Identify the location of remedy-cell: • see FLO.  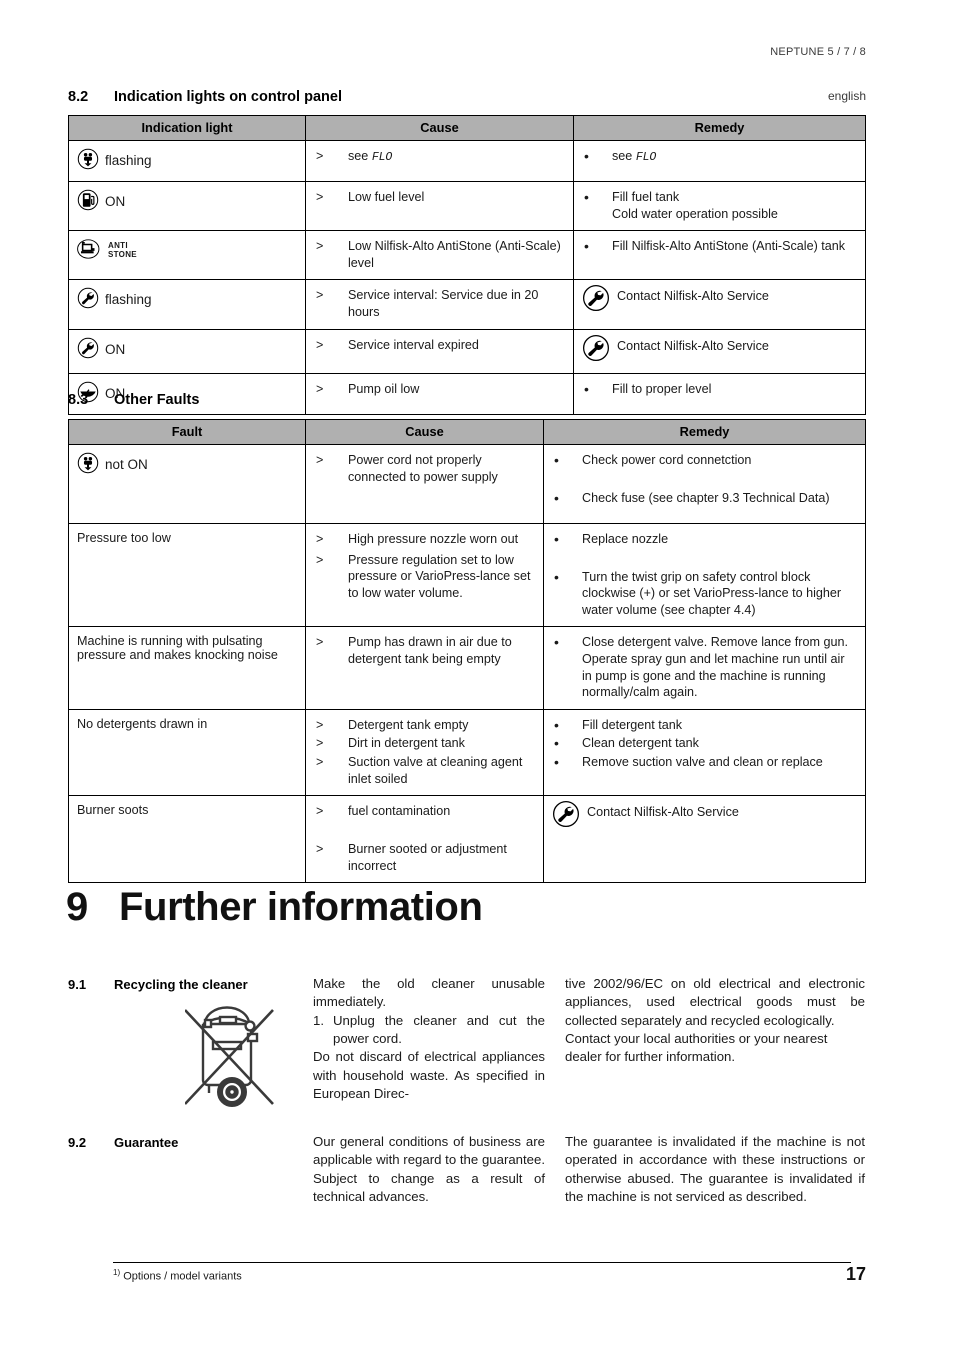
(719, 161).